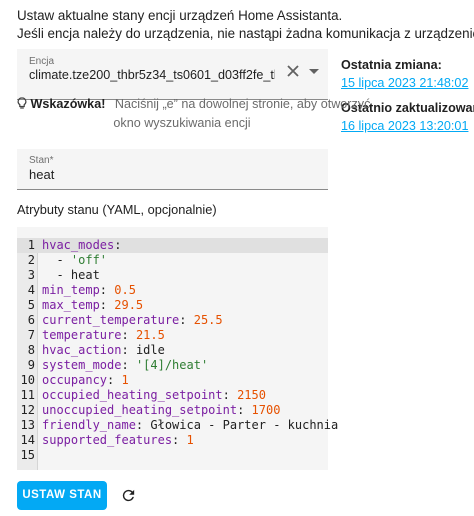  Describe the element at coordinates (172, 455) in the screenshot. I see `code-line: 15` at that location.